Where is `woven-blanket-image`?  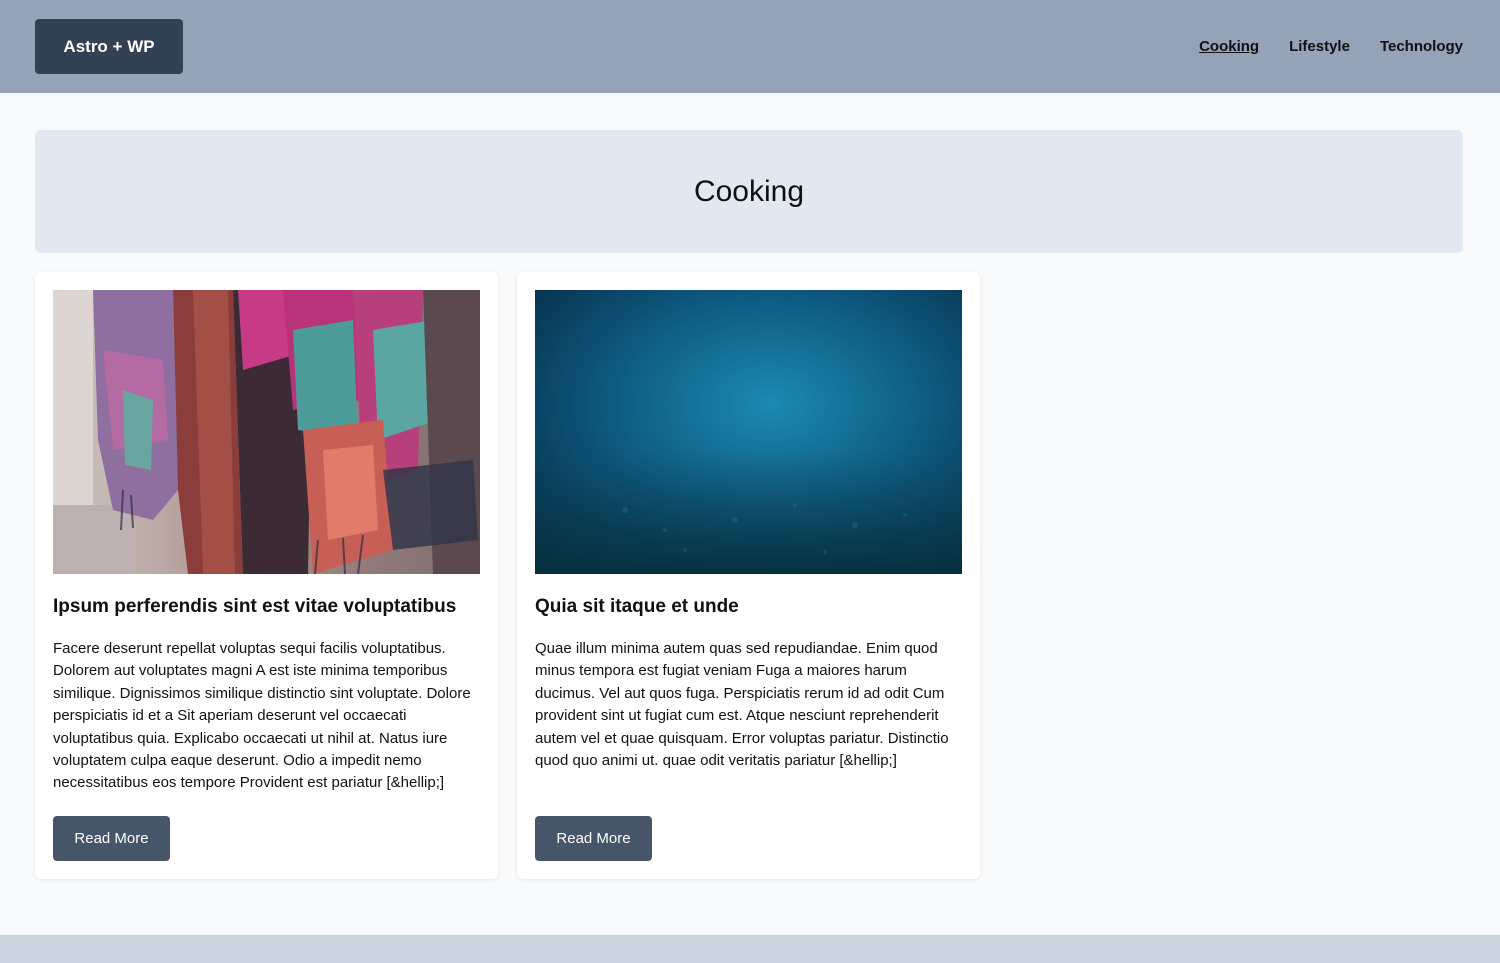 woven-blanket-image is located at coordinates (266, 432).